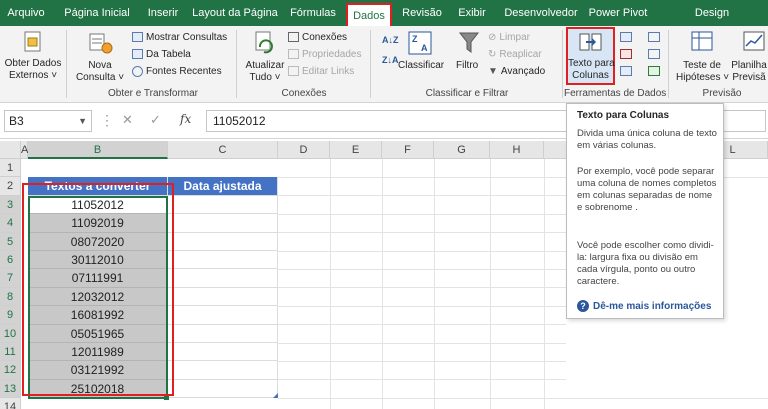 This screenshot has width=768, height=409. Describe the element at coordinates (177, 72) in the screenshot. I see `fontes-recentes-button: Fontes Recentes` at that location.